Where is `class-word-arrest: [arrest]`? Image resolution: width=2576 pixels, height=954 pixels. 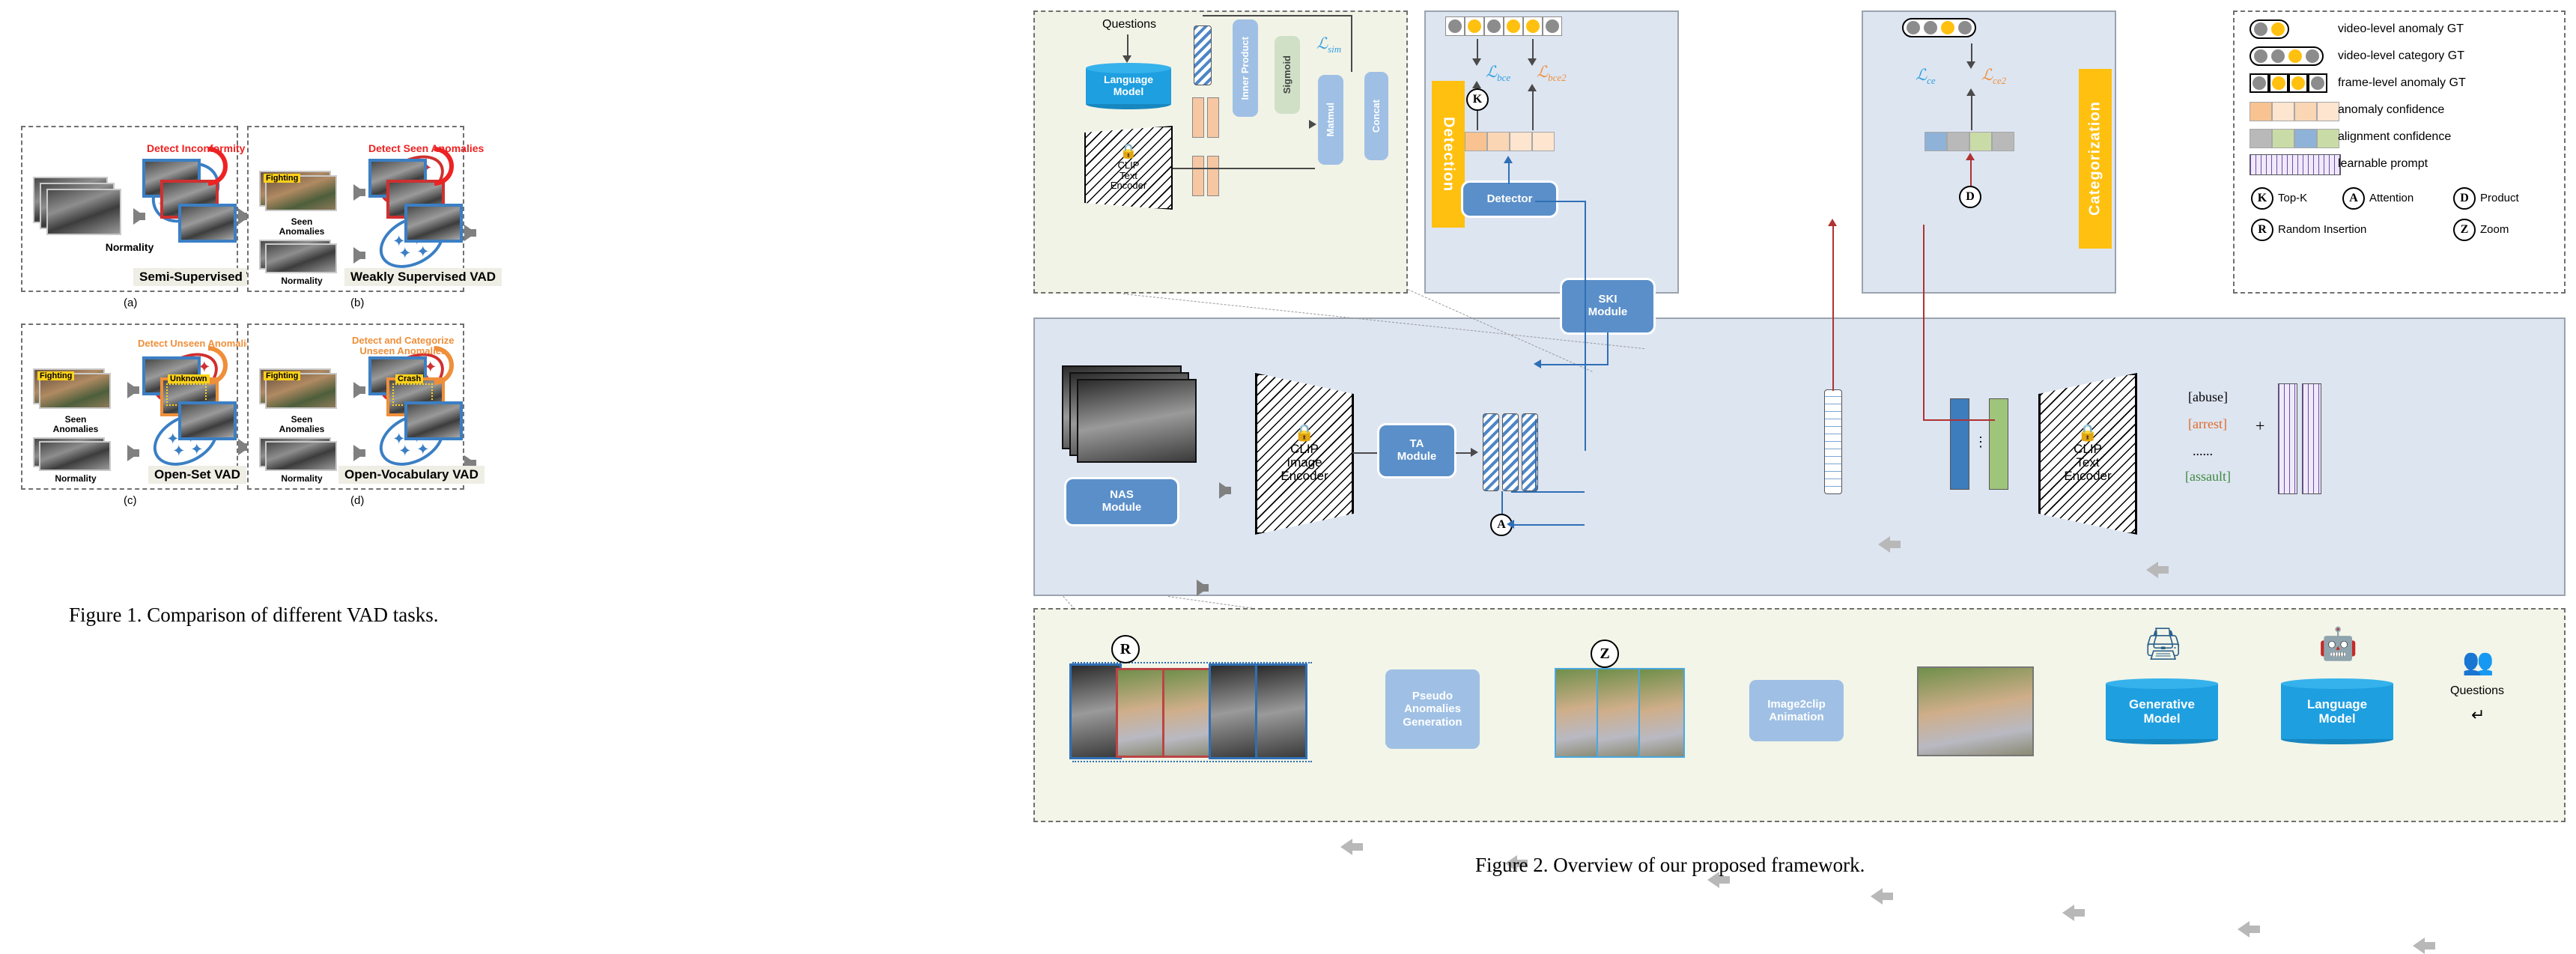
class-word-arrest: [arrest] is located at coordinates (2207, 424).